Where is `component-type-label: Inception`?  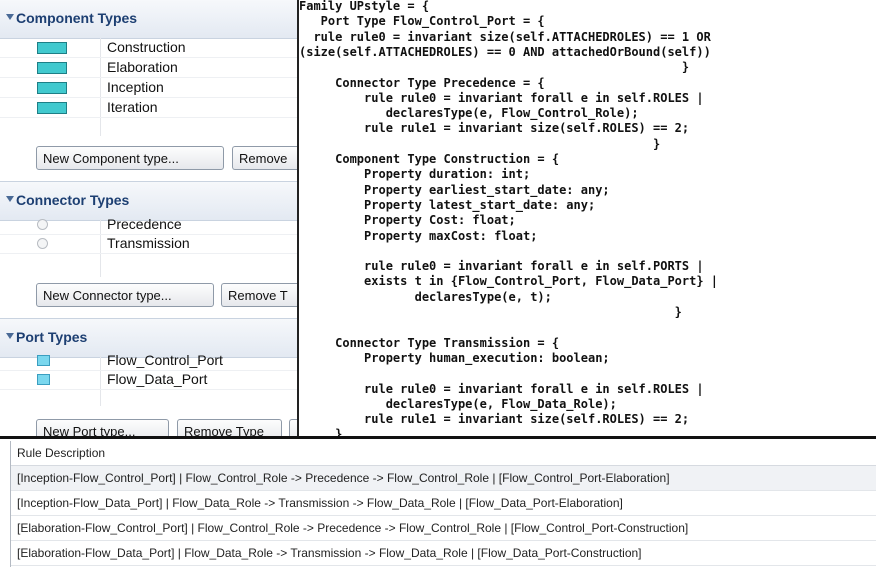 component-type-label: Inception is located at coordinates (135, 87).